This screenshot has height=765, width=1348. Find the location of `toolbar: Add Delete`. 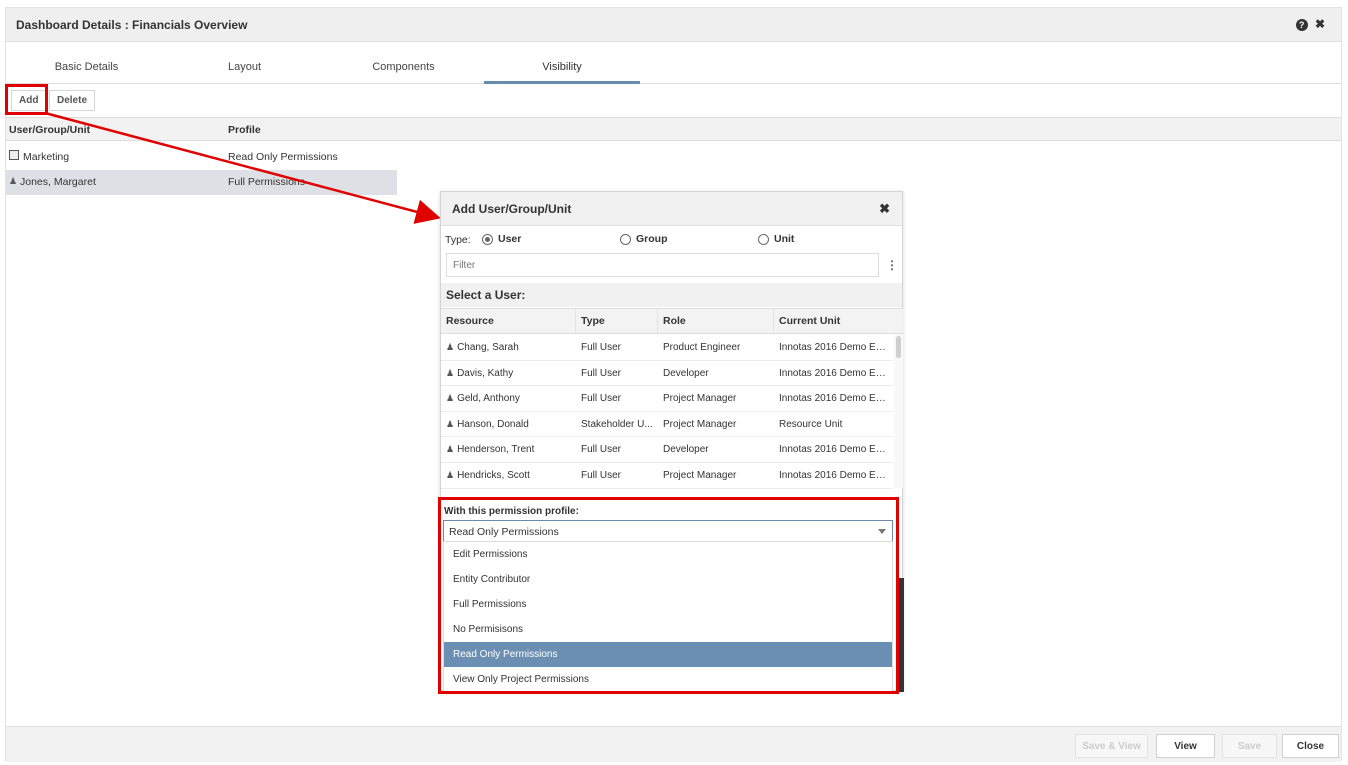

toolbar: Add Delete is located at coordinates (673, 100).